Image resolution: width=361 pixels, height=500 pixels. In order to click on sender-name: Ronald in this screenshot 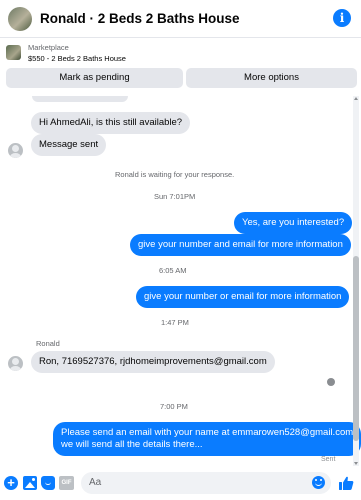, I will do `click(48, 343)`.